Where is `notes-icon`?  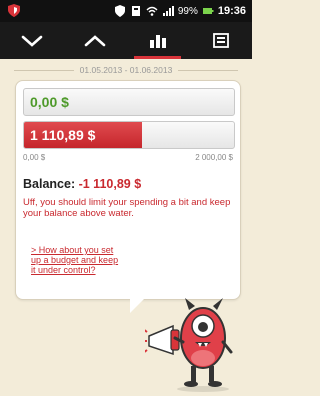 notes-icon is located at coordinates (220, 40).